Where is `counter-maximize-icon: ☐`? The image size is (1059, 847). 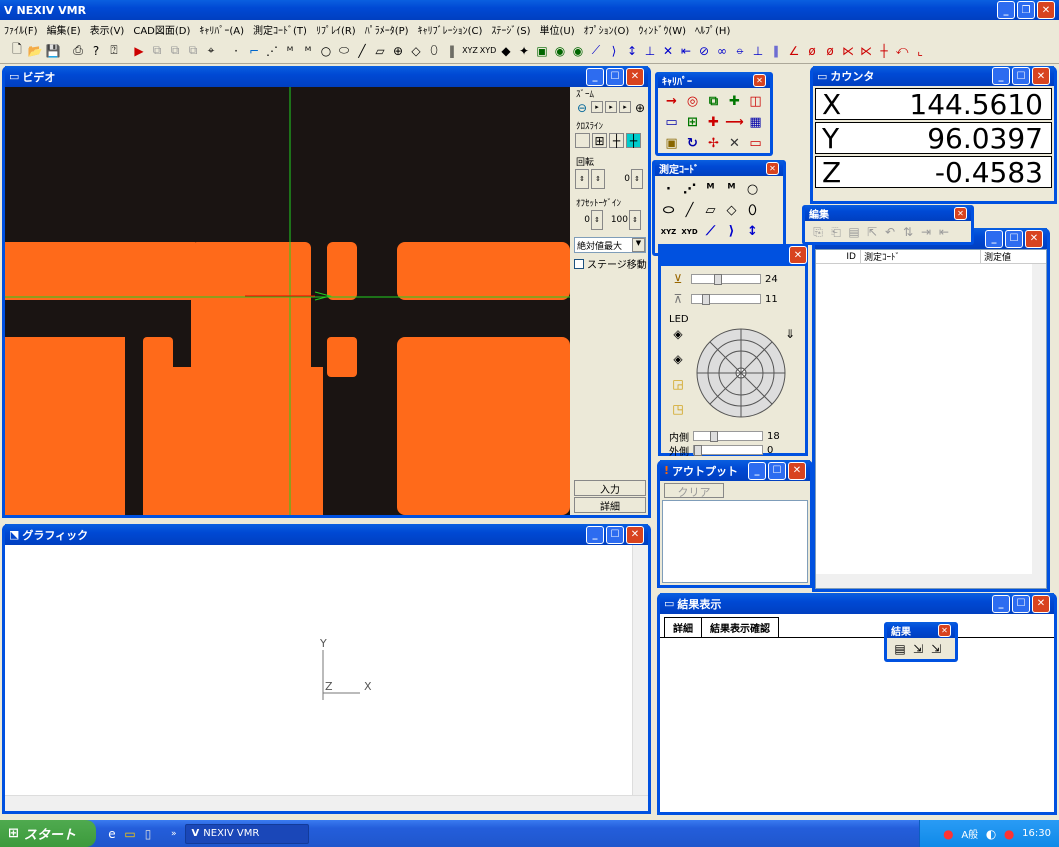 counter-maximize-icon: ☐ is located at coordinates (1021, 76).